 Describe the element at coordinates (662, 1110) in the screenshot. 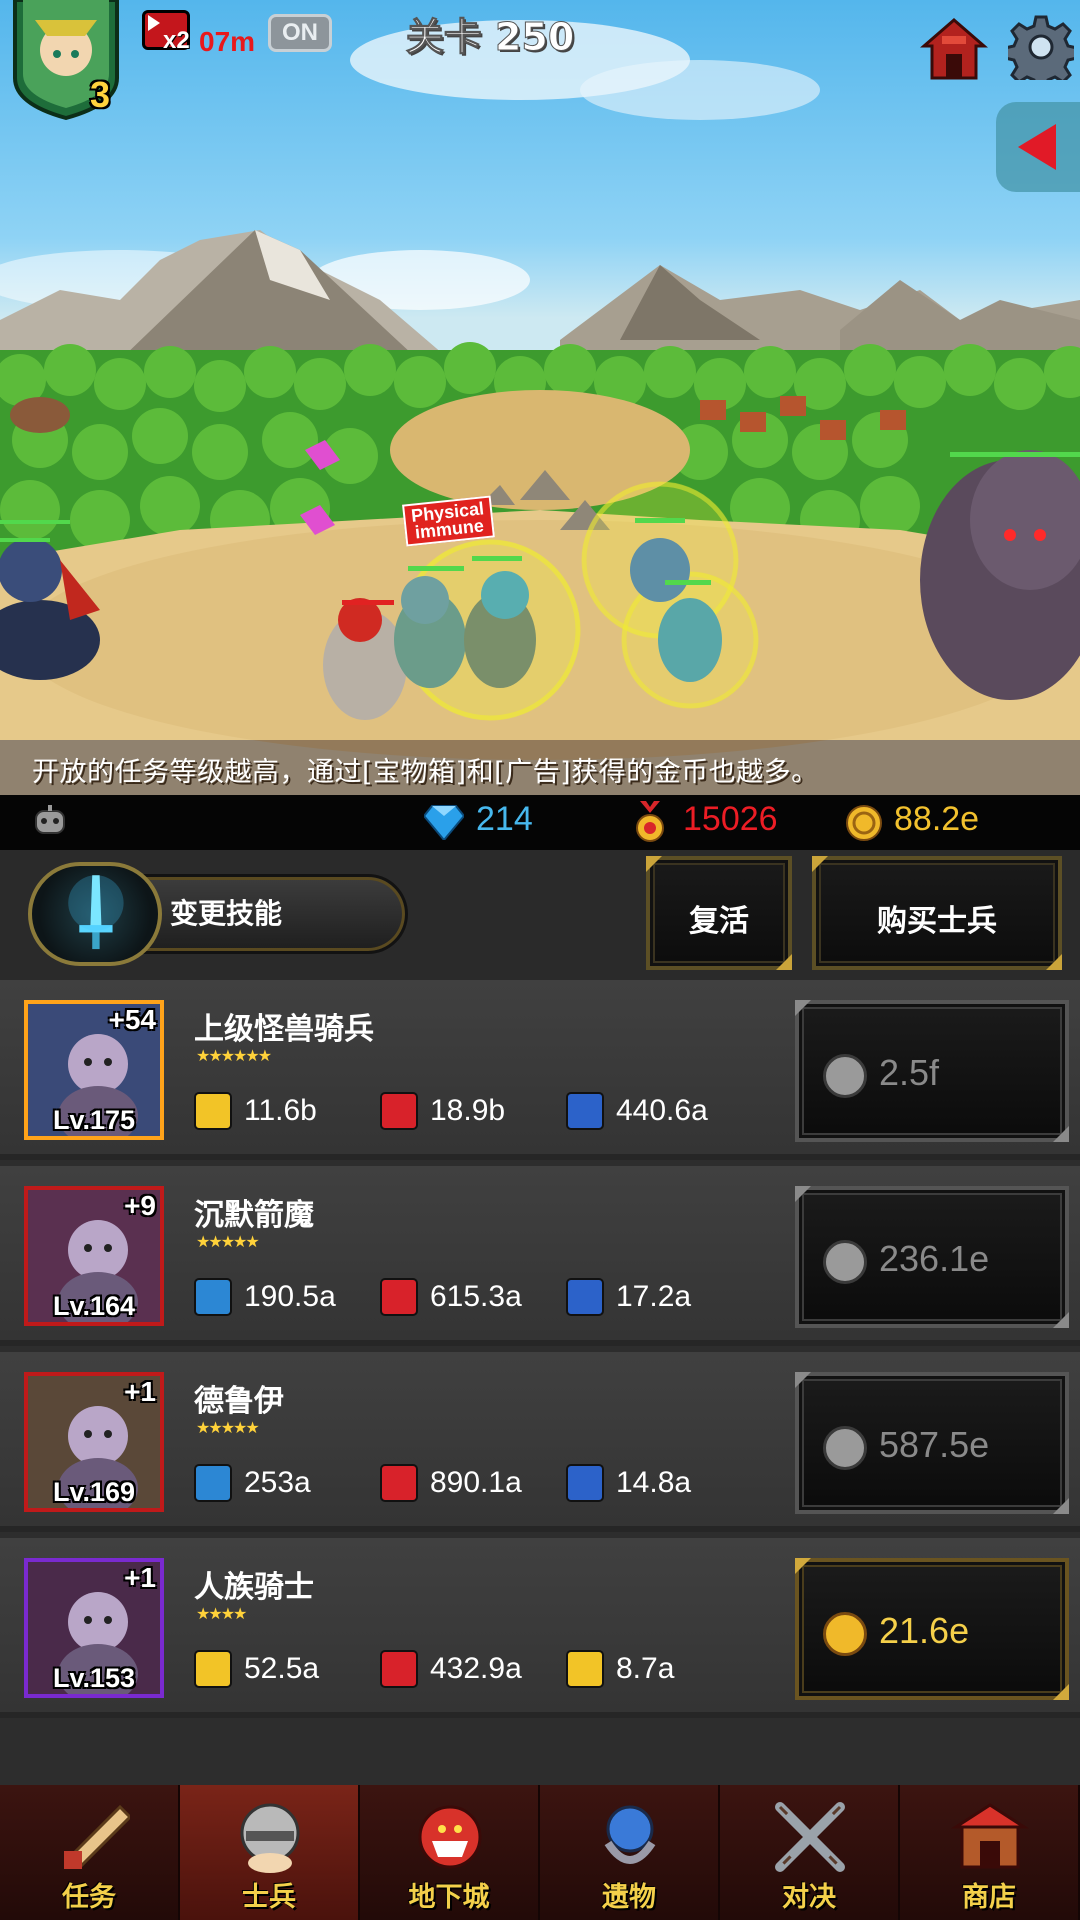

I see `stat-value: 440.6a` at that location.